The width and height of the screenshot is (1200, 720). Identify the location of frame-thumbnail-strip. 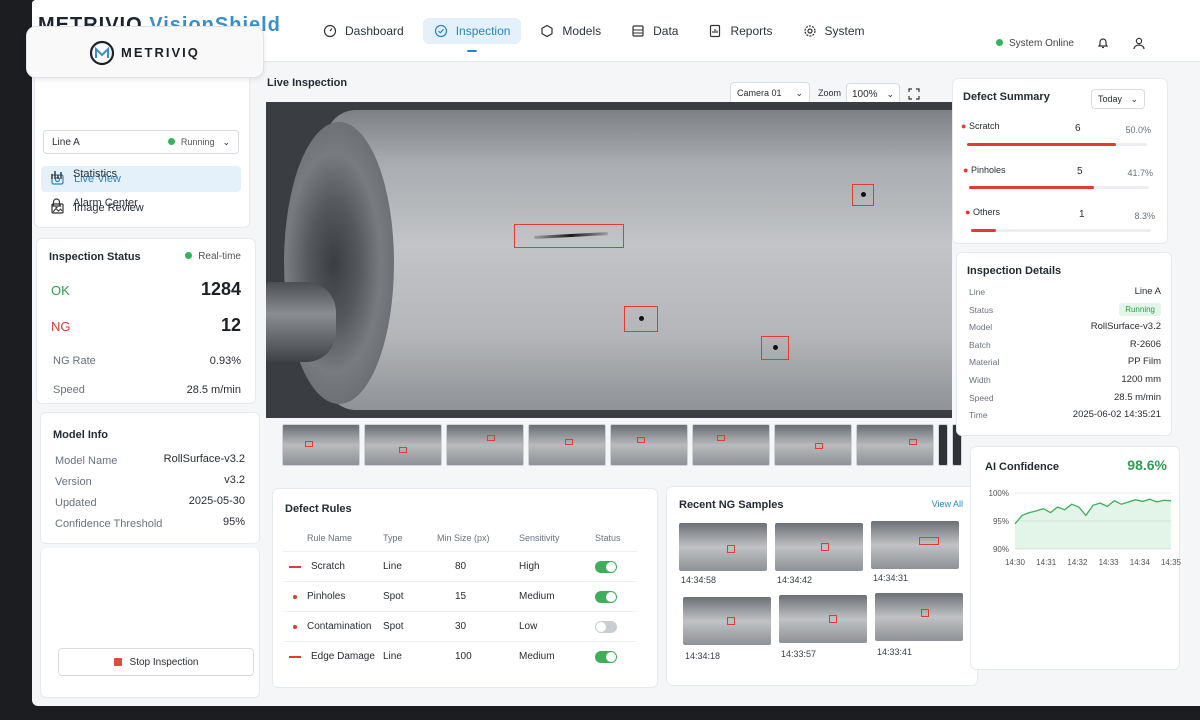
(622, 445).